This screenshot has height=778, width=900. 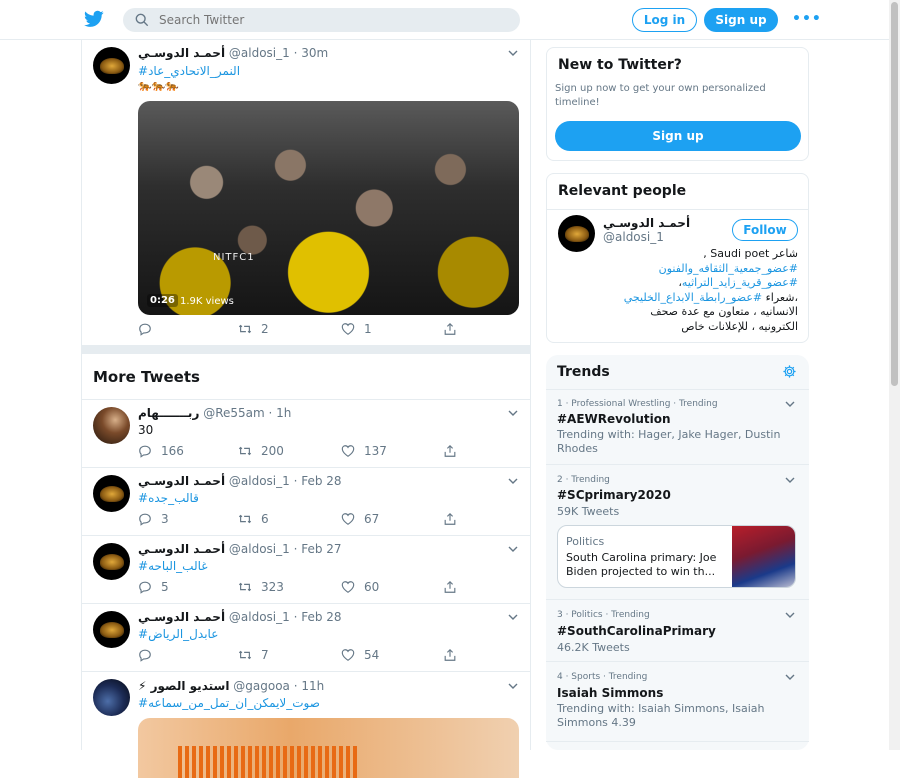 I want to click on login-button: Log in, so click(x=664, y=20).